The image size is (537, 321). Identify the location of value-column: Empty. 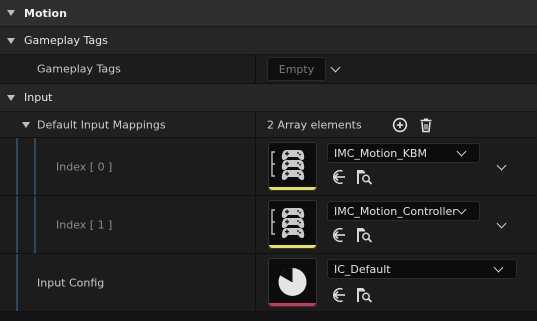
(397, 69).